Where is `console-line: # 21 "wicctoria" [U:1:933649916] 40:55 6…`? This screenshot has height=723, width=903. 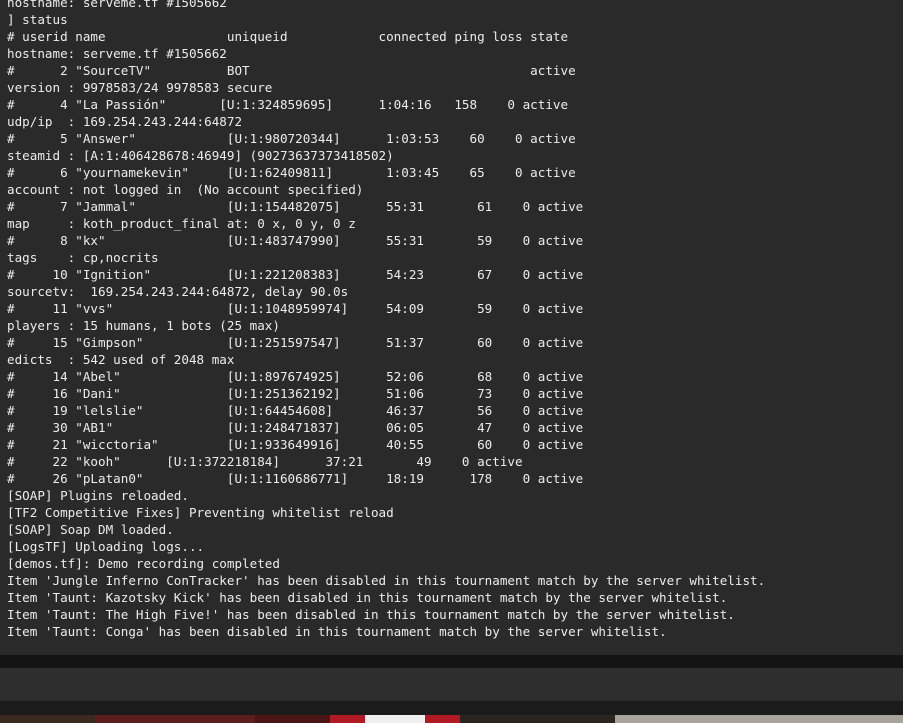 console-line: # 21 "wicctoria" [U:1:933649916] 40:55 6… is located at coordinates (295, 444).